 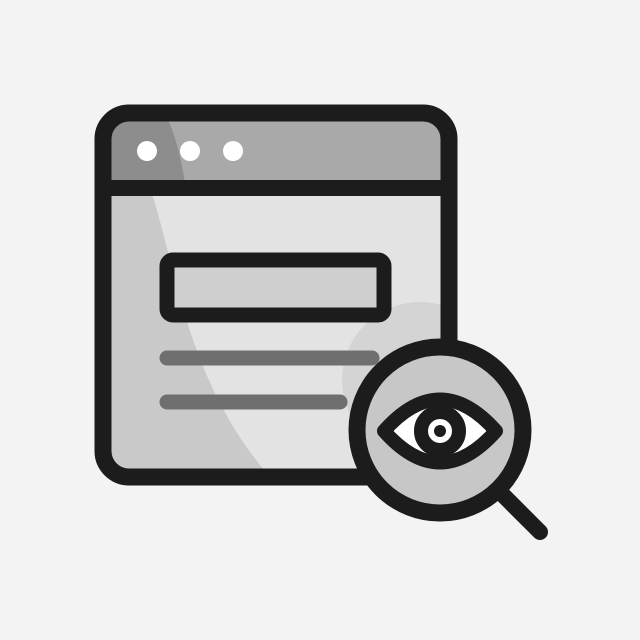 I want to click on eye-pupil, so click(x=440, y=431).